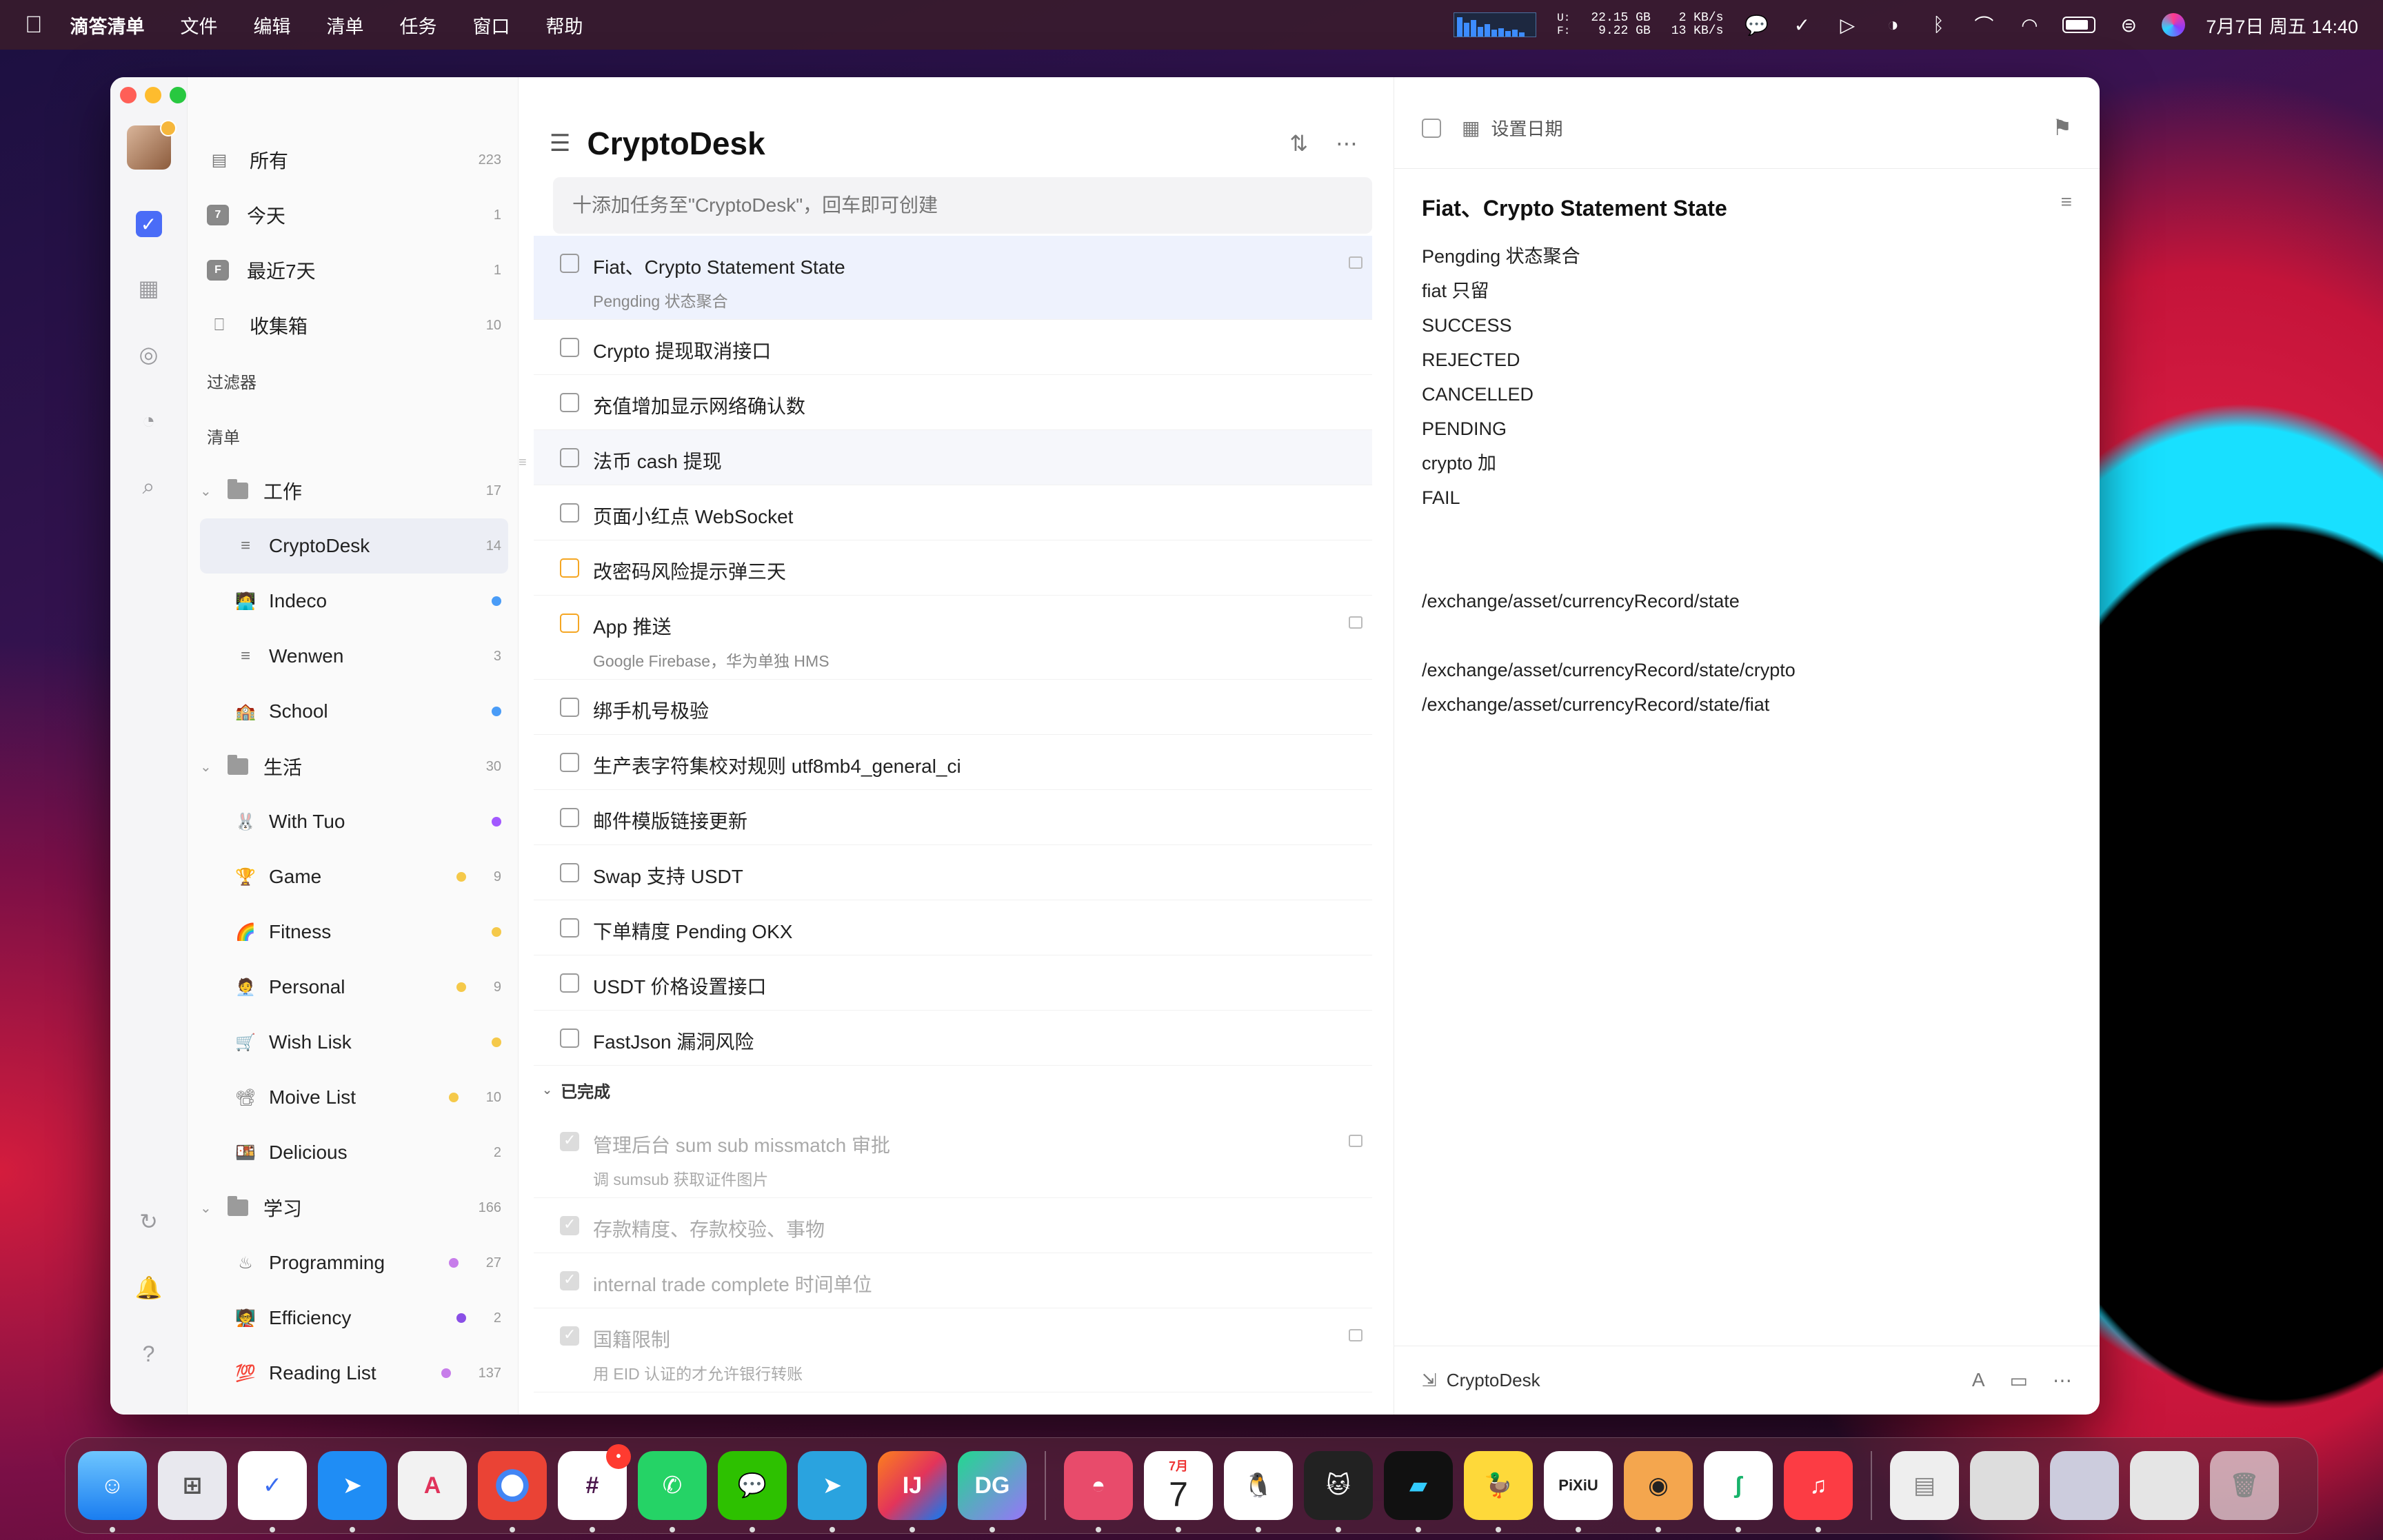  What do you see at coordinates (354, 932) in the screenshot?
I see `sidebar-item-fitness: 🌈 Fitness` at bounding box center [354, 932].